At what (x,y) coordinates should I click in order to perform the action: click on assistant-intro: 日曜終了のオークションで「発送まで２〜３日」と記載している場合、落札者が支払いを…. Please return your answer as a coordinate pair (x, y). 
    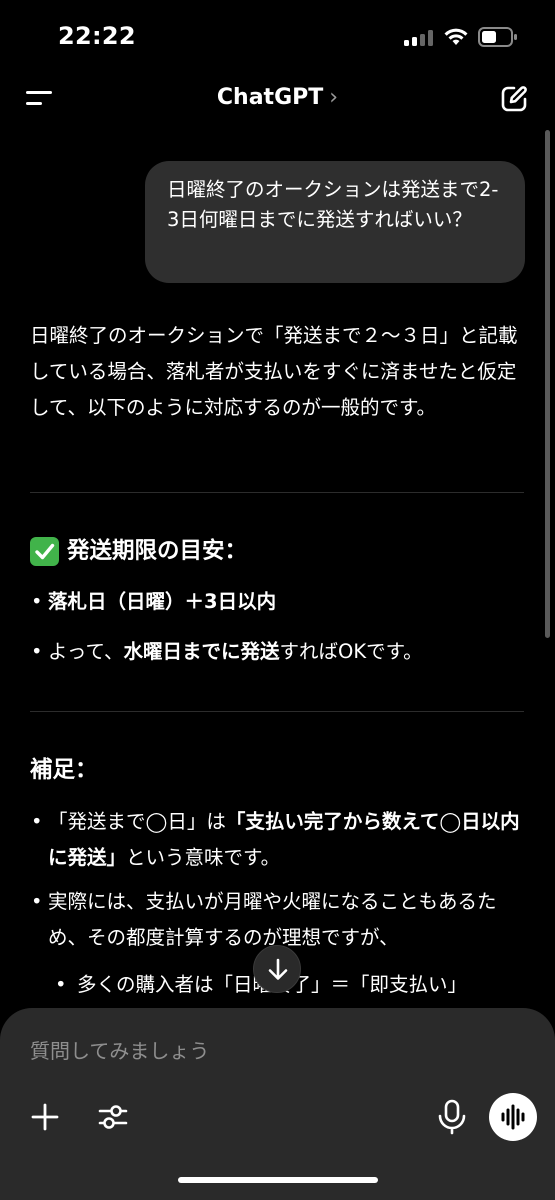
    Looking at the image, I should click on (274, 371).